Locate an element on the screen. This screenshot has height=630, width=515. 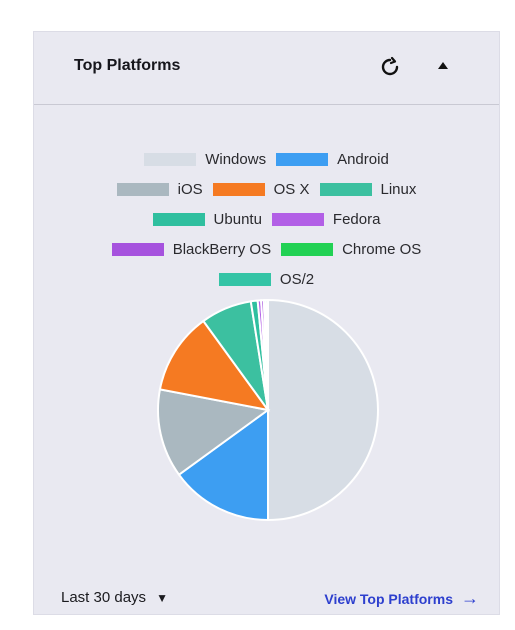
legend-label: Fedora is located at coordinates (356, 219).